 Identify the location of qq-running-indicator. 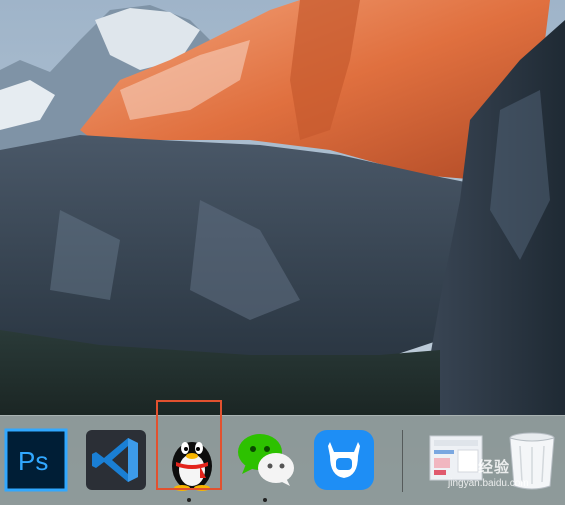
(189, 500).